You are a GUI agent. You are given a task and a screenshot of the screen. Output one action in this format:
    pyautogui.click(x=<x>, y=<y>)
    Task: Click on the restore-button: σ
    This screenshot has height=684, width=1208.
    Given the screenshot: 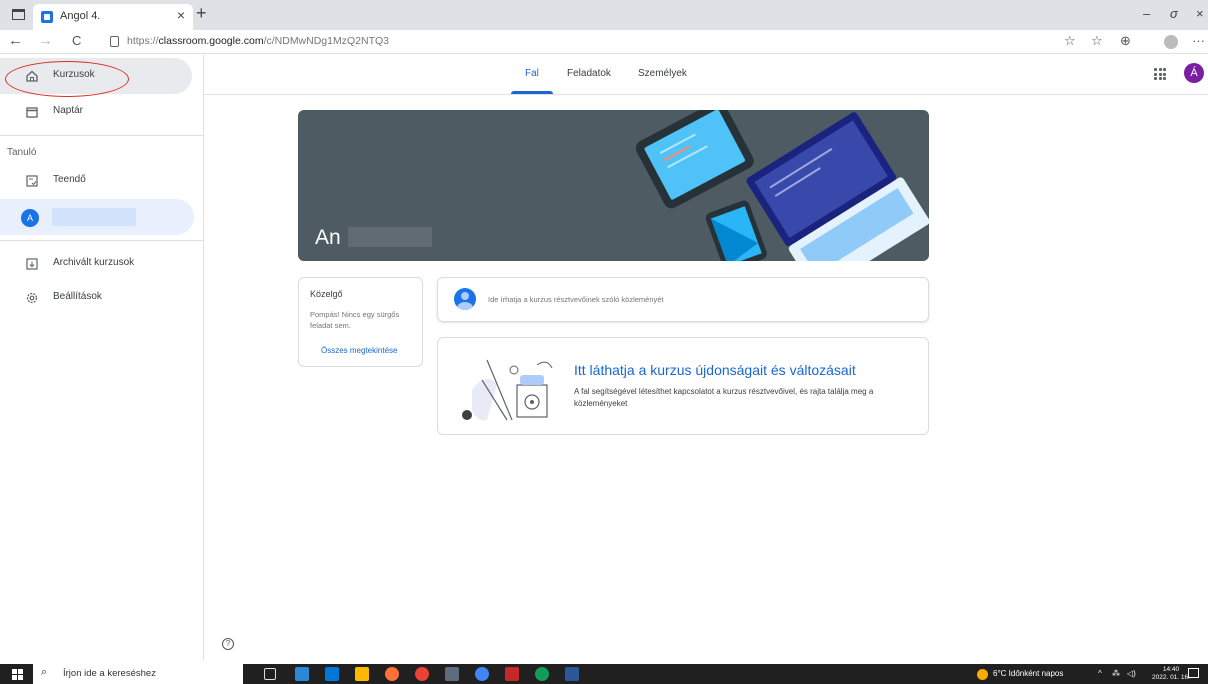 What is the action you would take?
    pyautogui.click(x=1174, y=13)
    